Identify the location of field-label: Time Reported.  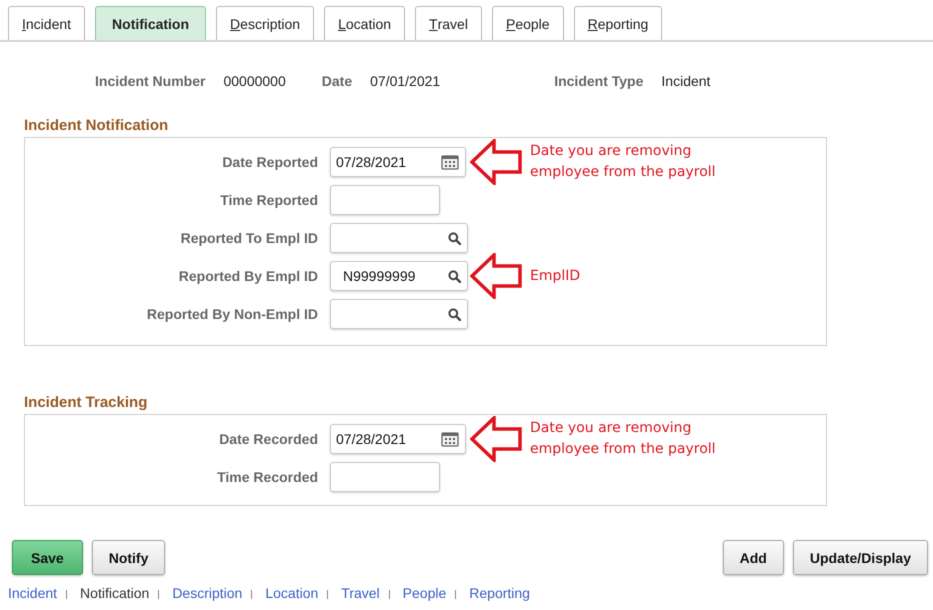
(268, 200).